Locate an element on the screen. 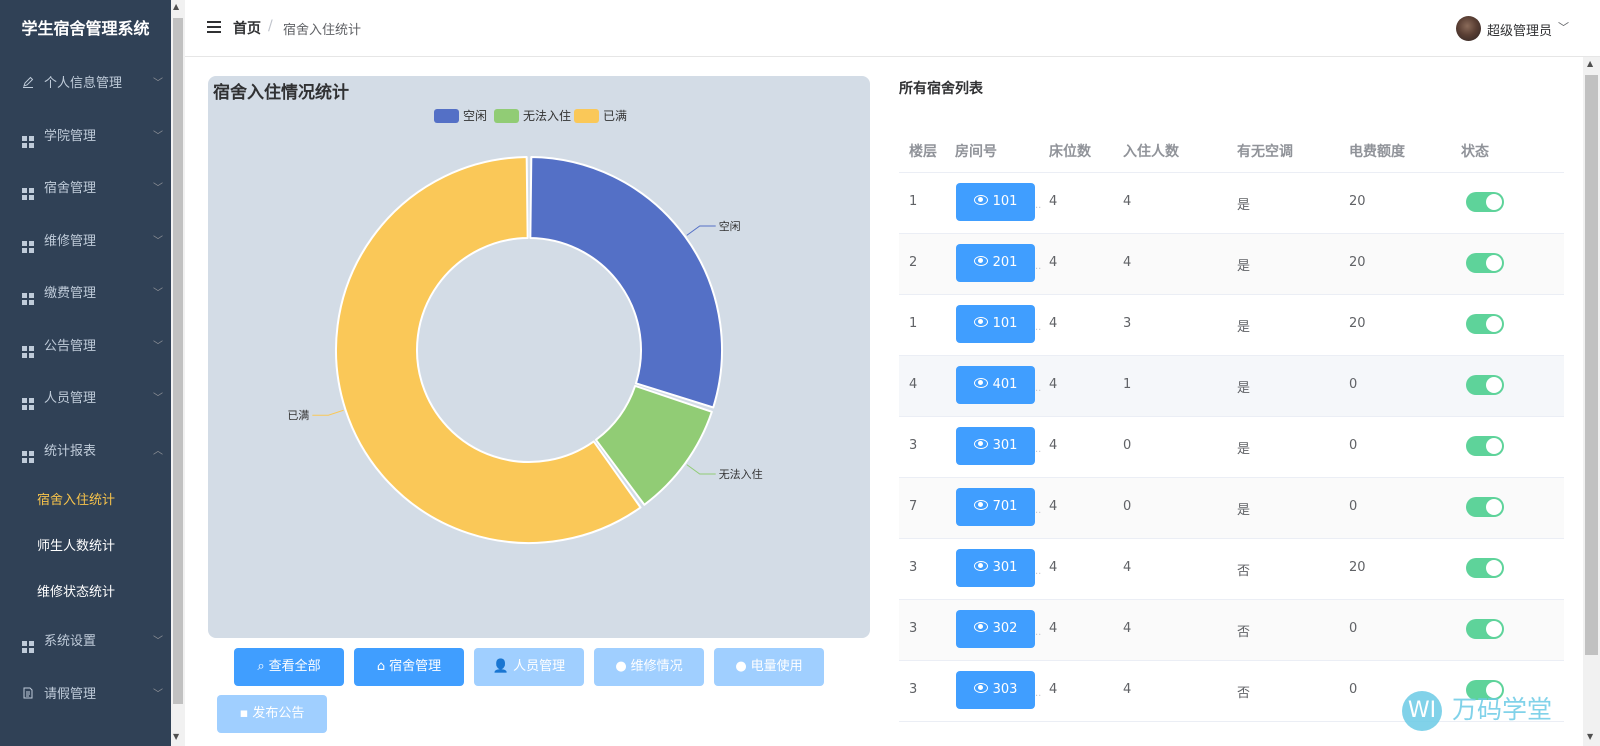 The height and width of the screenshot is (746, 1600). column-header: 楼层 is located at coordinates (923, 151).